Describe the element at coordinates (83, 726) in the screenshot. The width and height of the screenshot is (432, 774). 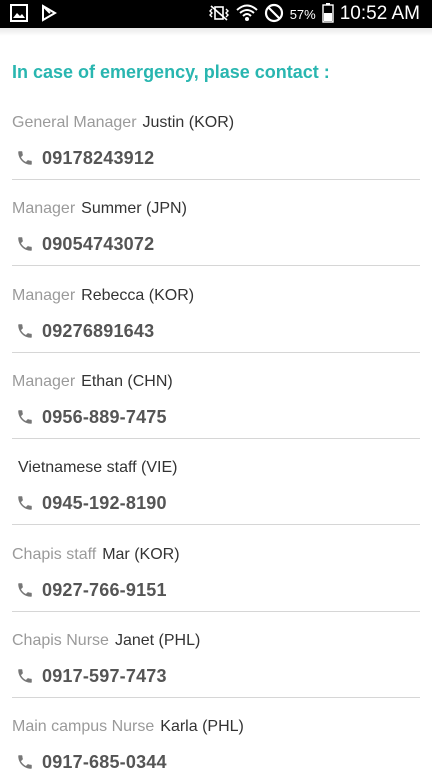
I see `contact-role: Main campus Nurse` at that location.